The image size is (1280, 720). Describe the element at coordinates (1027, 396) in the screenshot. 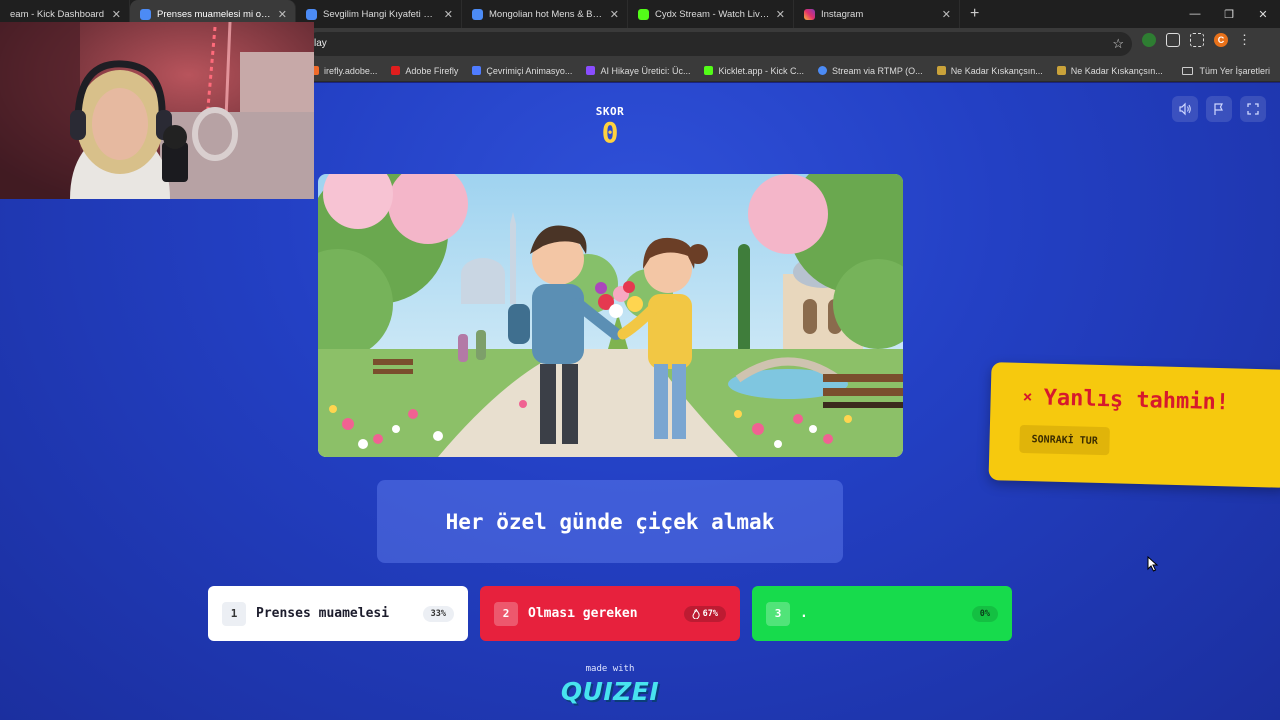

I see `close-icon: ×` at that location.